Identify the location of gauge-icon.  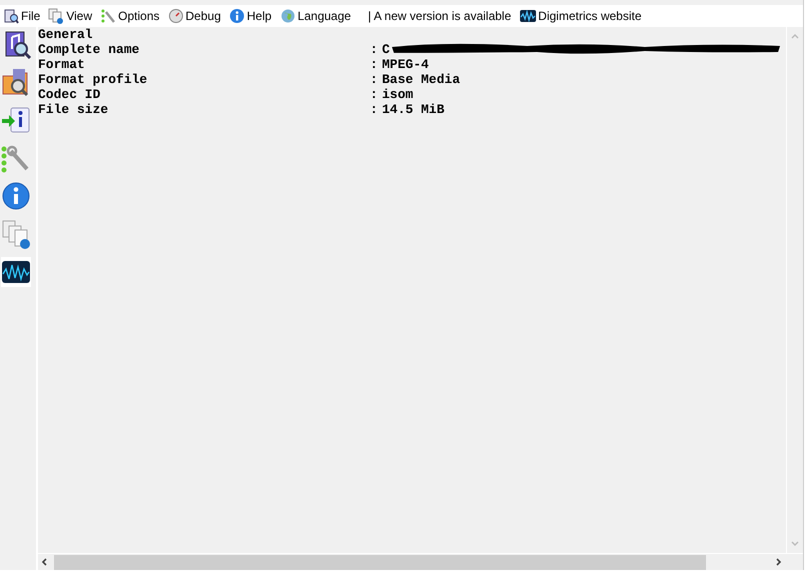
(176, 16).